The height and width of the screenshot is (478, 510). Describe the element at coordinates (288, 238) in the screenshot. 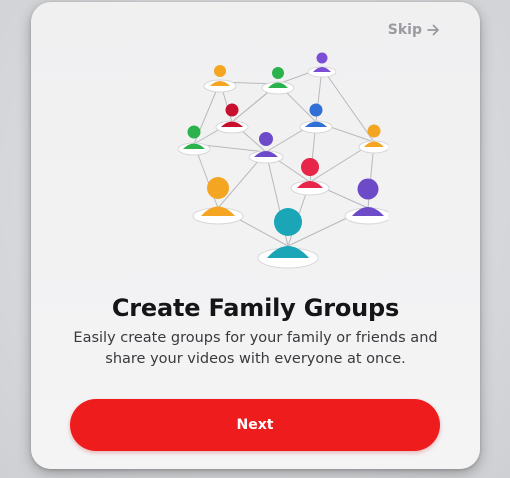

I see `person-node-teal-woman` at that location.